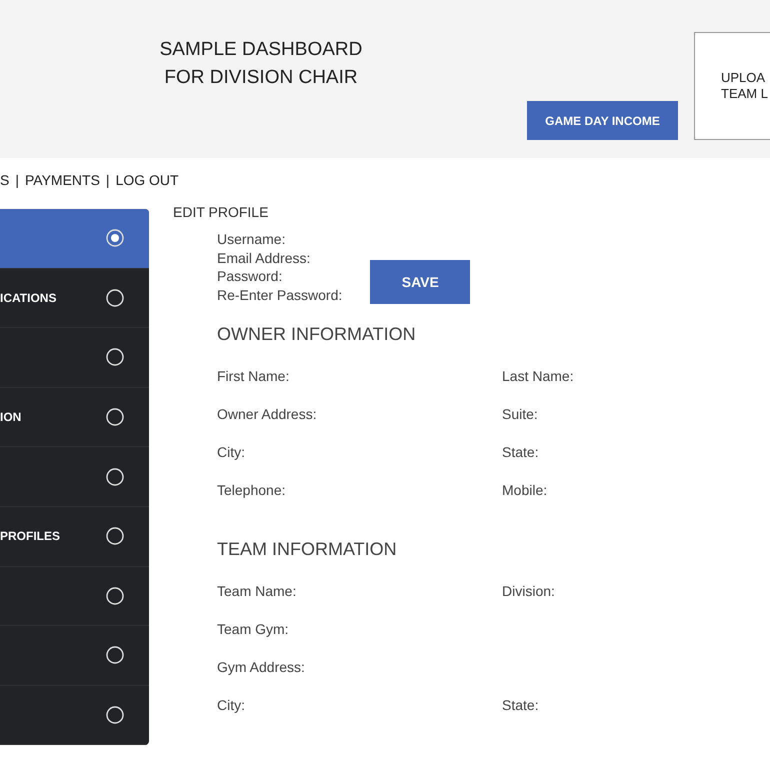 This screenshot has width=770, height=770. Describe the element at coordinates (279, 295) in the screenshot. I see `field-label: Re-Enter Password:` at that location.